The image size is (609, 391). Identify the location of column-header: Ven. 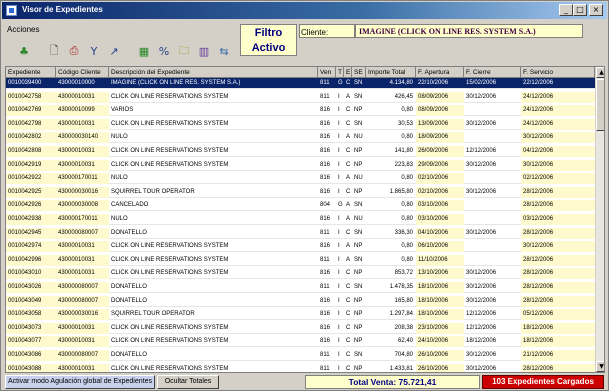
(327, 72).